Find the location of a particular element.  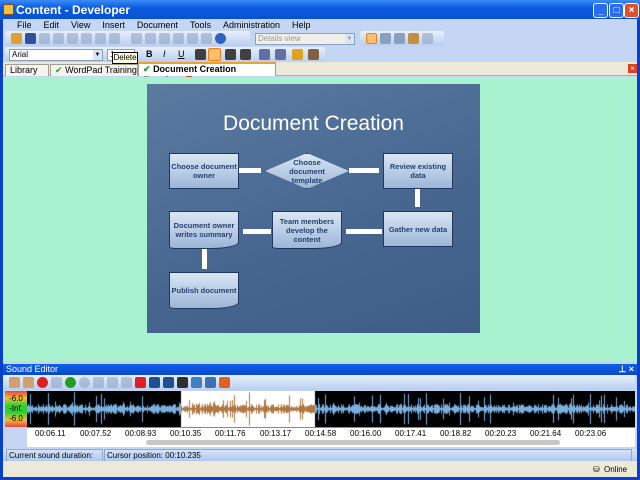

add-sound-icon is located at coordinates (14, 382).